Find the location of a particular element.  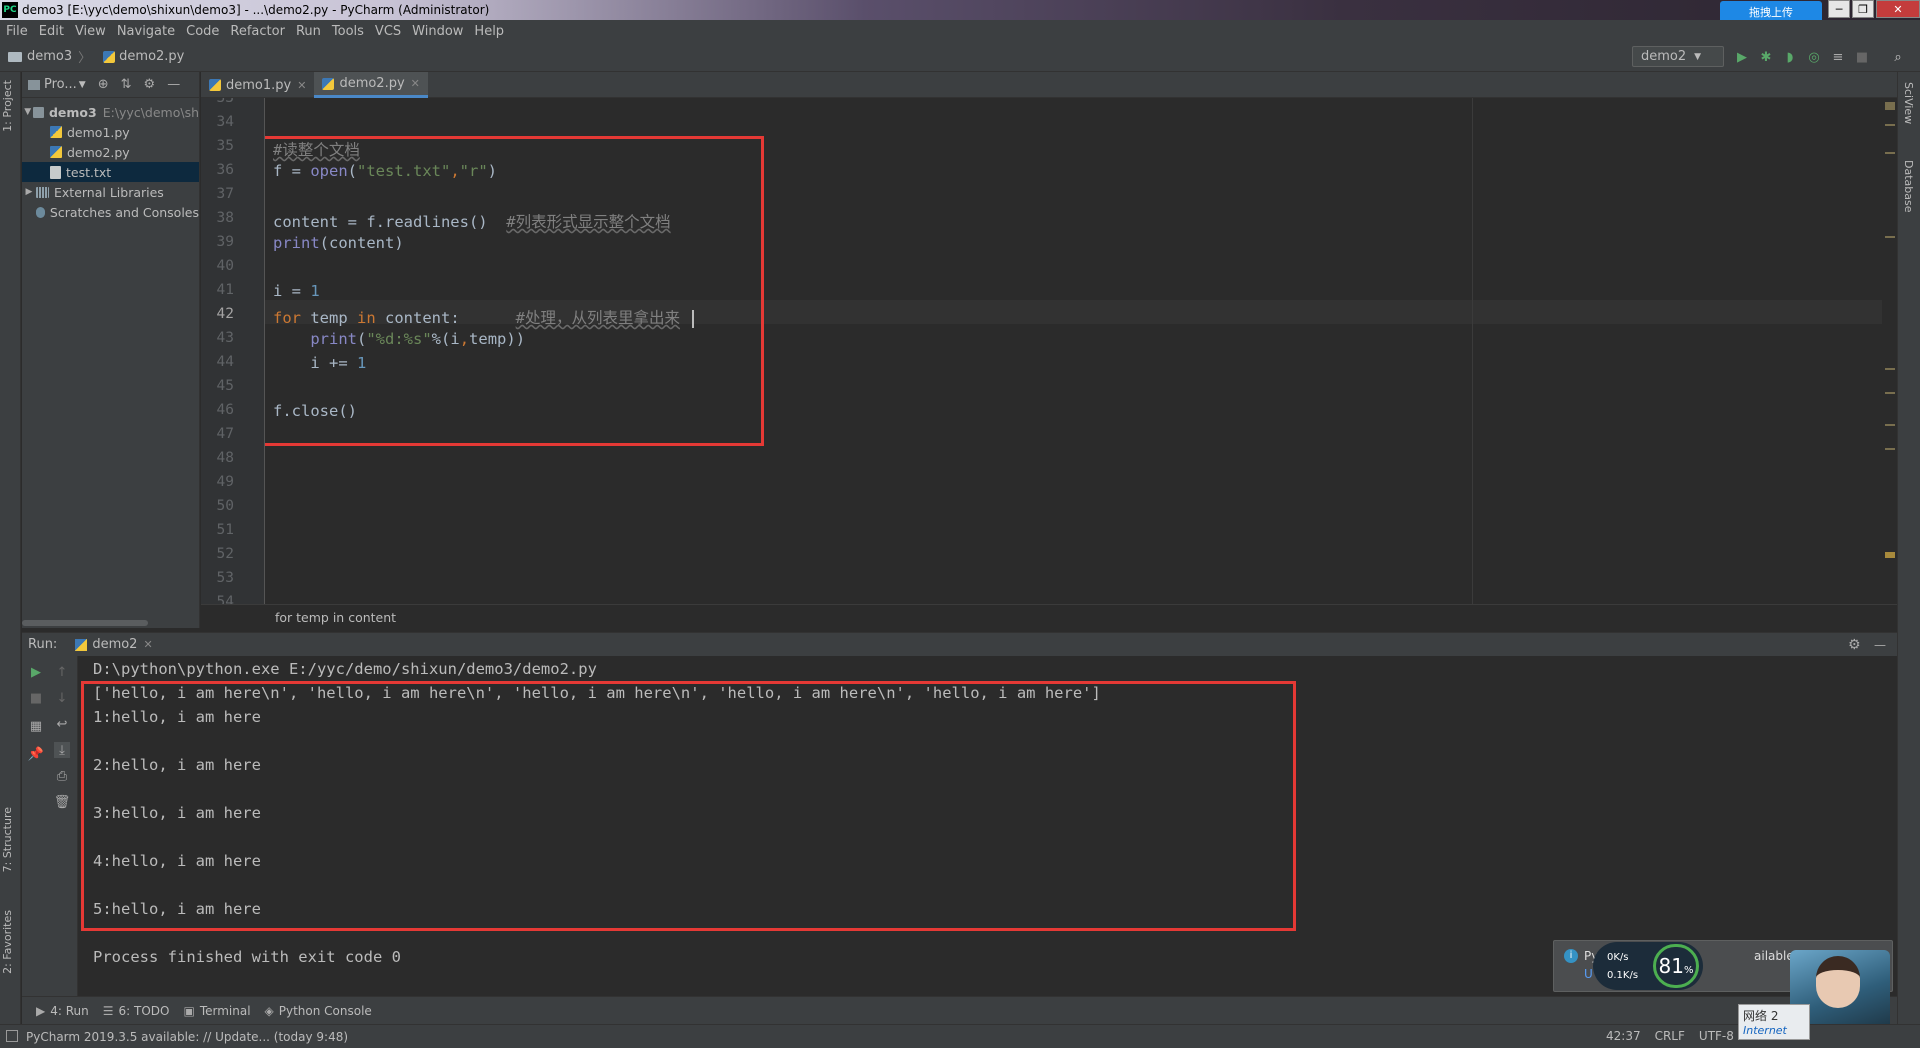

up-arrow-icon: ↑ is located at coordinates (62, 672).